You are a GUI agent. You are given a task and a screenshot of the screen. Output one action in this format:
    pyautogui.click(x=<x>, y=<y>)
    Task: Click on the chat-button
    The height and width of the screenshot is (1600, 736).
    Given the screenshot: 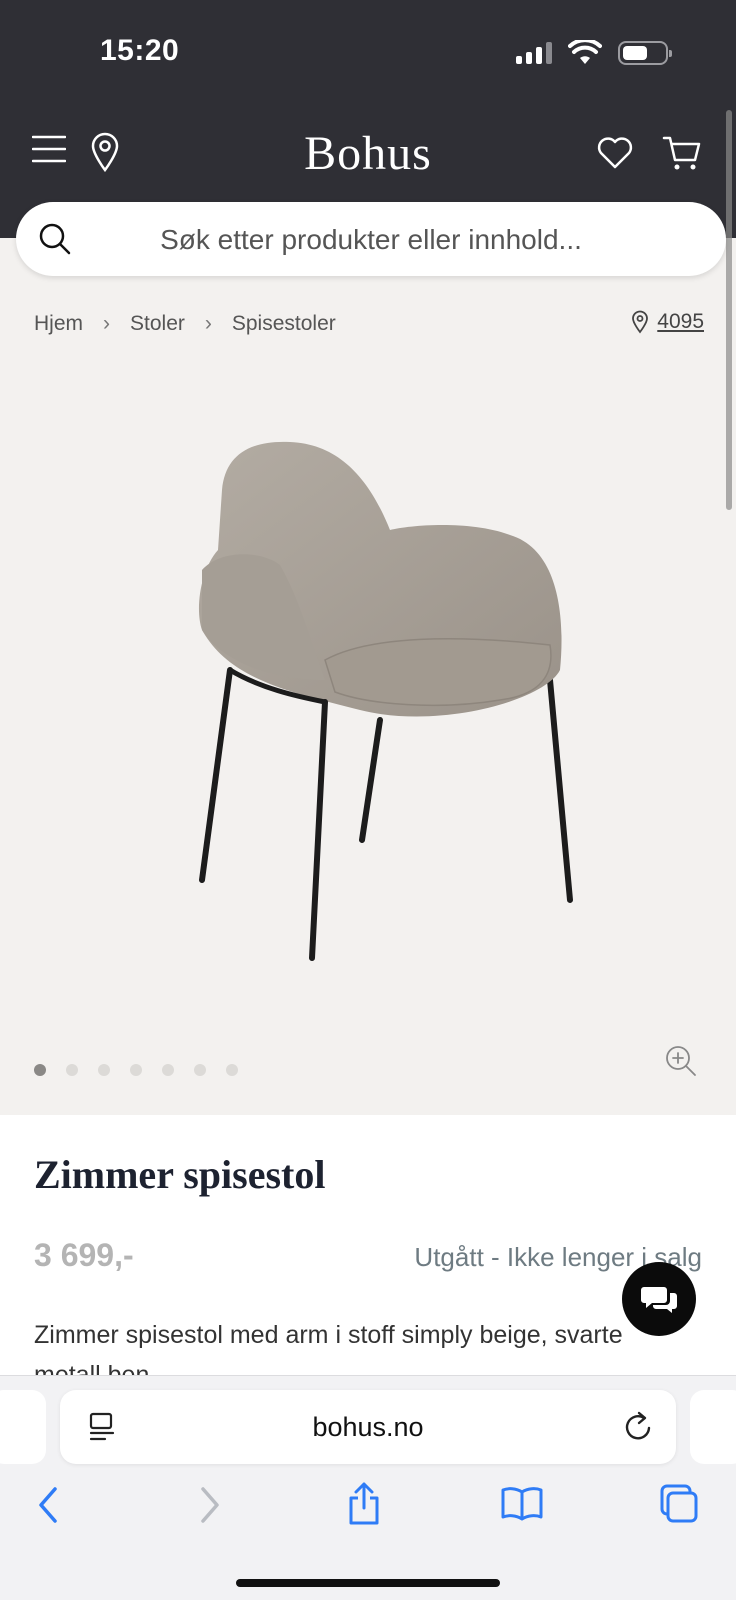 What is the action you would take?
    pyautogui.click(x=659, y=1299)
    